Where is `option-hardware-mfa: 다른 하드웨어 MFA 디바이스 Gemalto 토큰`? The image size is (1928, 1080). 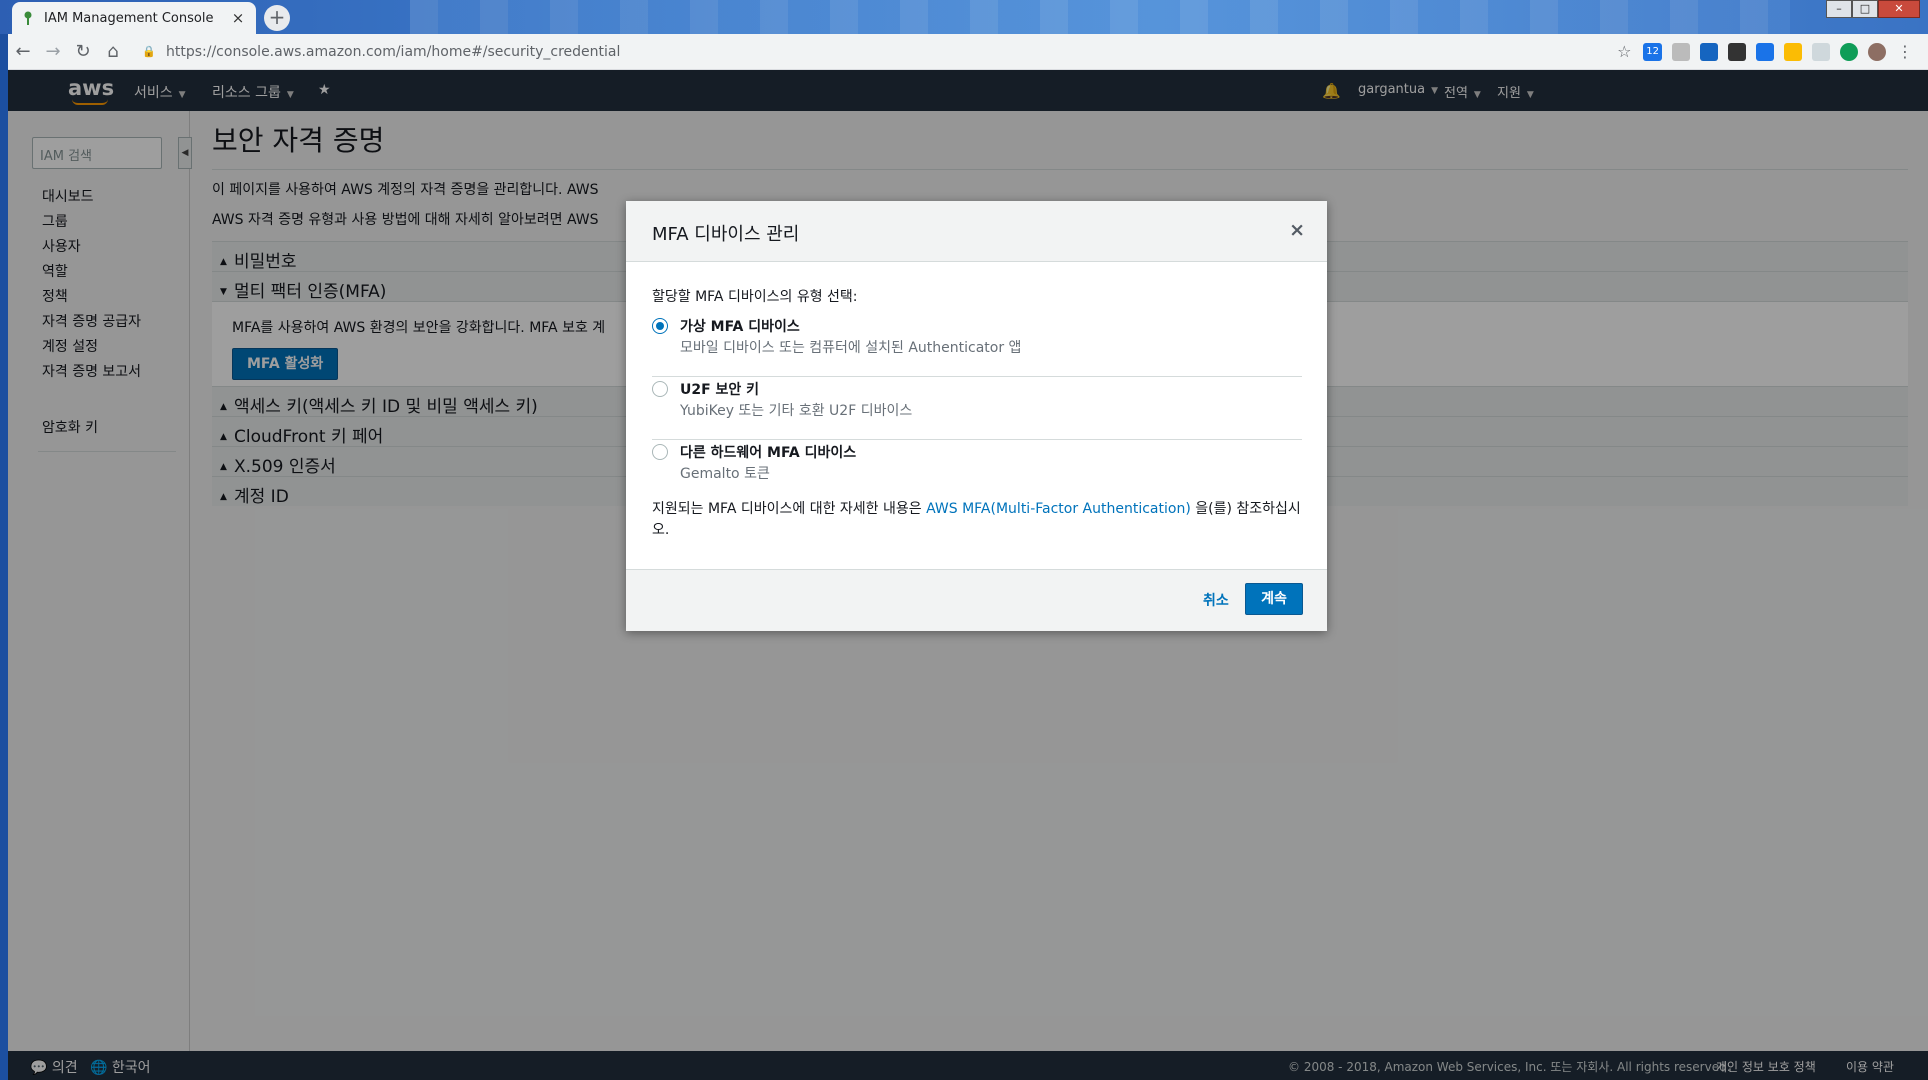
option-hardware-mfa: 다른 하드웨어 MFA 디바이스 Gemalto 토큰 is located at coordinates (977, 471).